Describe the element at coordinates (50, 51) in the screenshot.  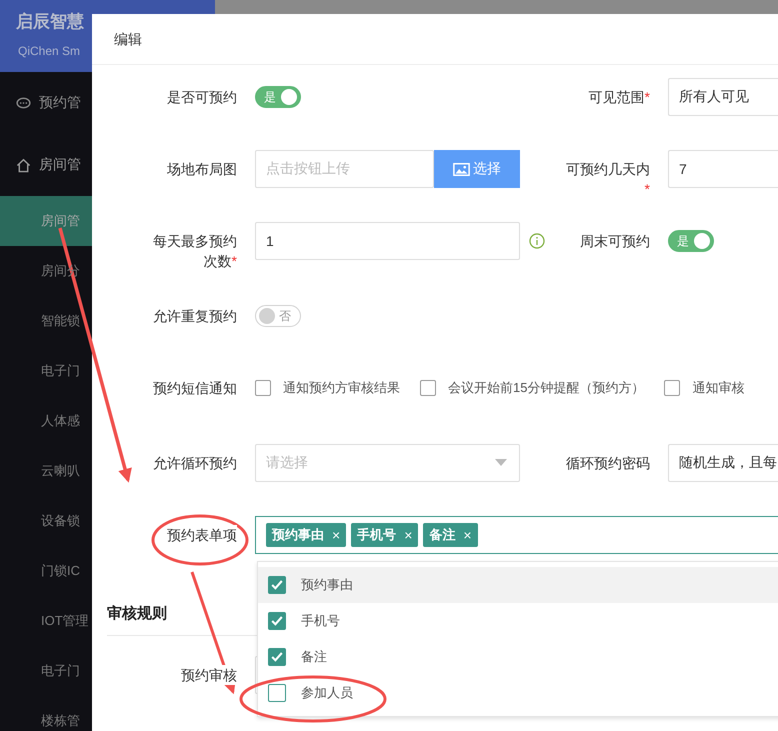
I see `brand-subtitle: QiChen Sm` at that location.